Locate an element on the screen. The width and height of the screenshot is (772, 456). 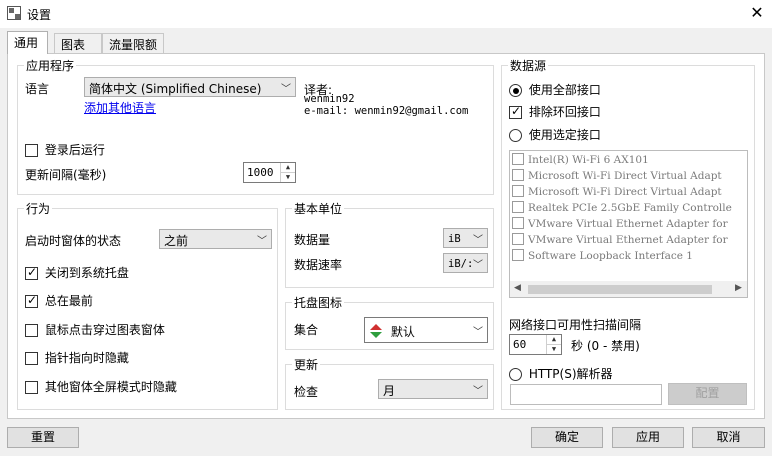
interface-list-scrollbar: ◀ ▶ is located at coordinates (628, 289).